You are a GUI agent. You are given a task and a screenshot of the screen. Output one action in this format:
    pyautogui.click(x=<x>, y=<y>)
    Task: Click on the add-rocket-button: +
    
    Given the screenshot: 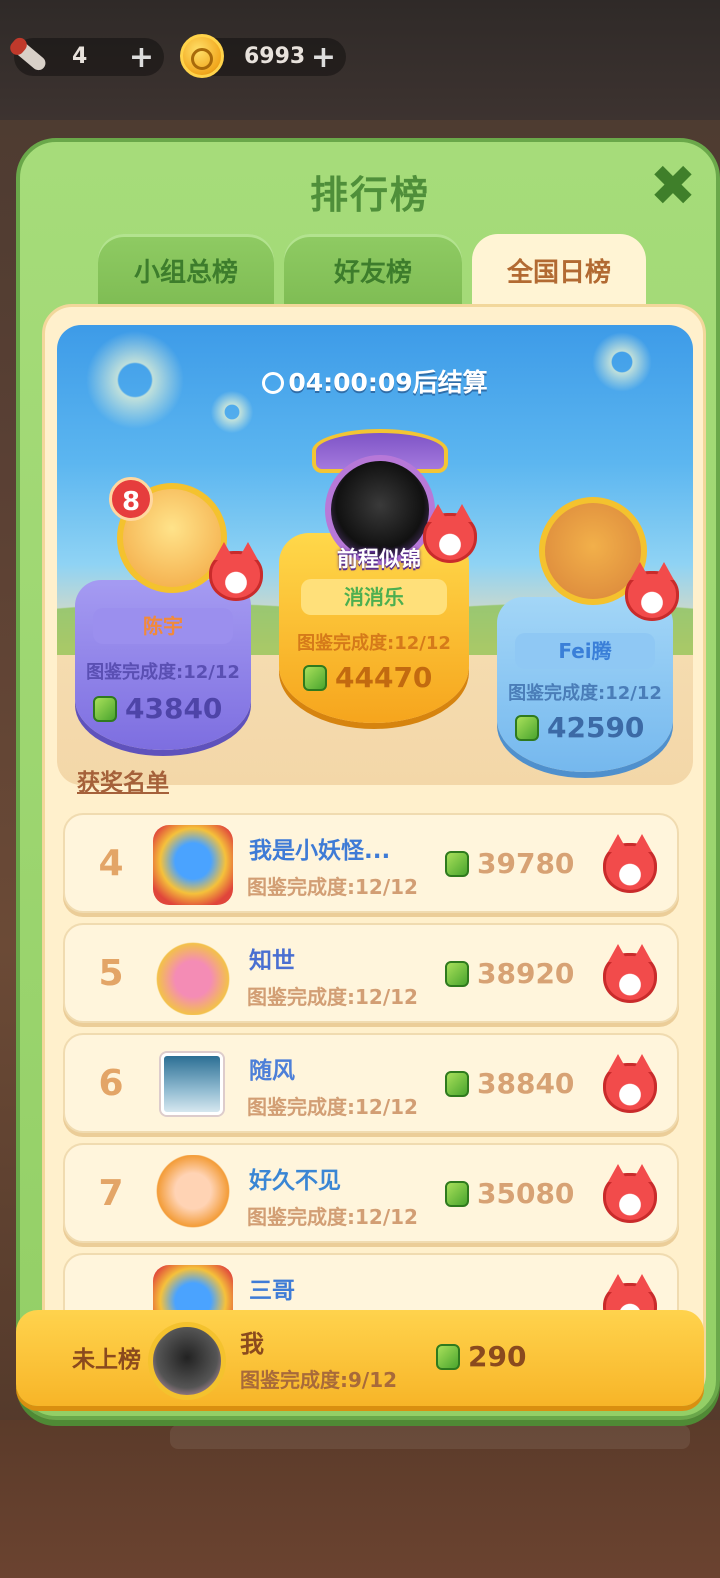 What is the action you would take?
    pyautogui.click(x=141, y=57)
    